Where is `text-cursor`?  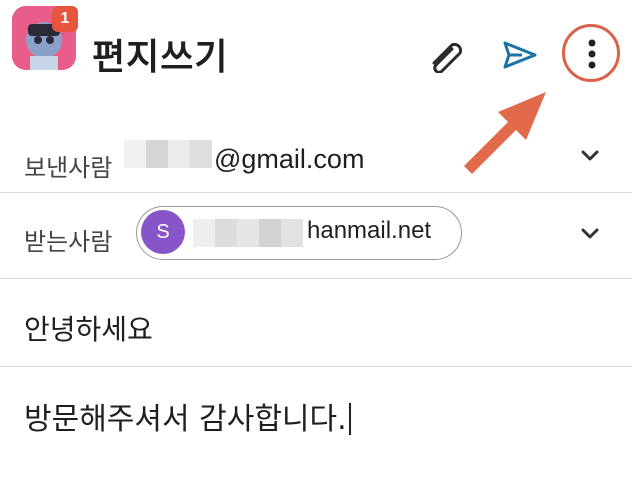
text-cursor is located at coordinates (349, 419).